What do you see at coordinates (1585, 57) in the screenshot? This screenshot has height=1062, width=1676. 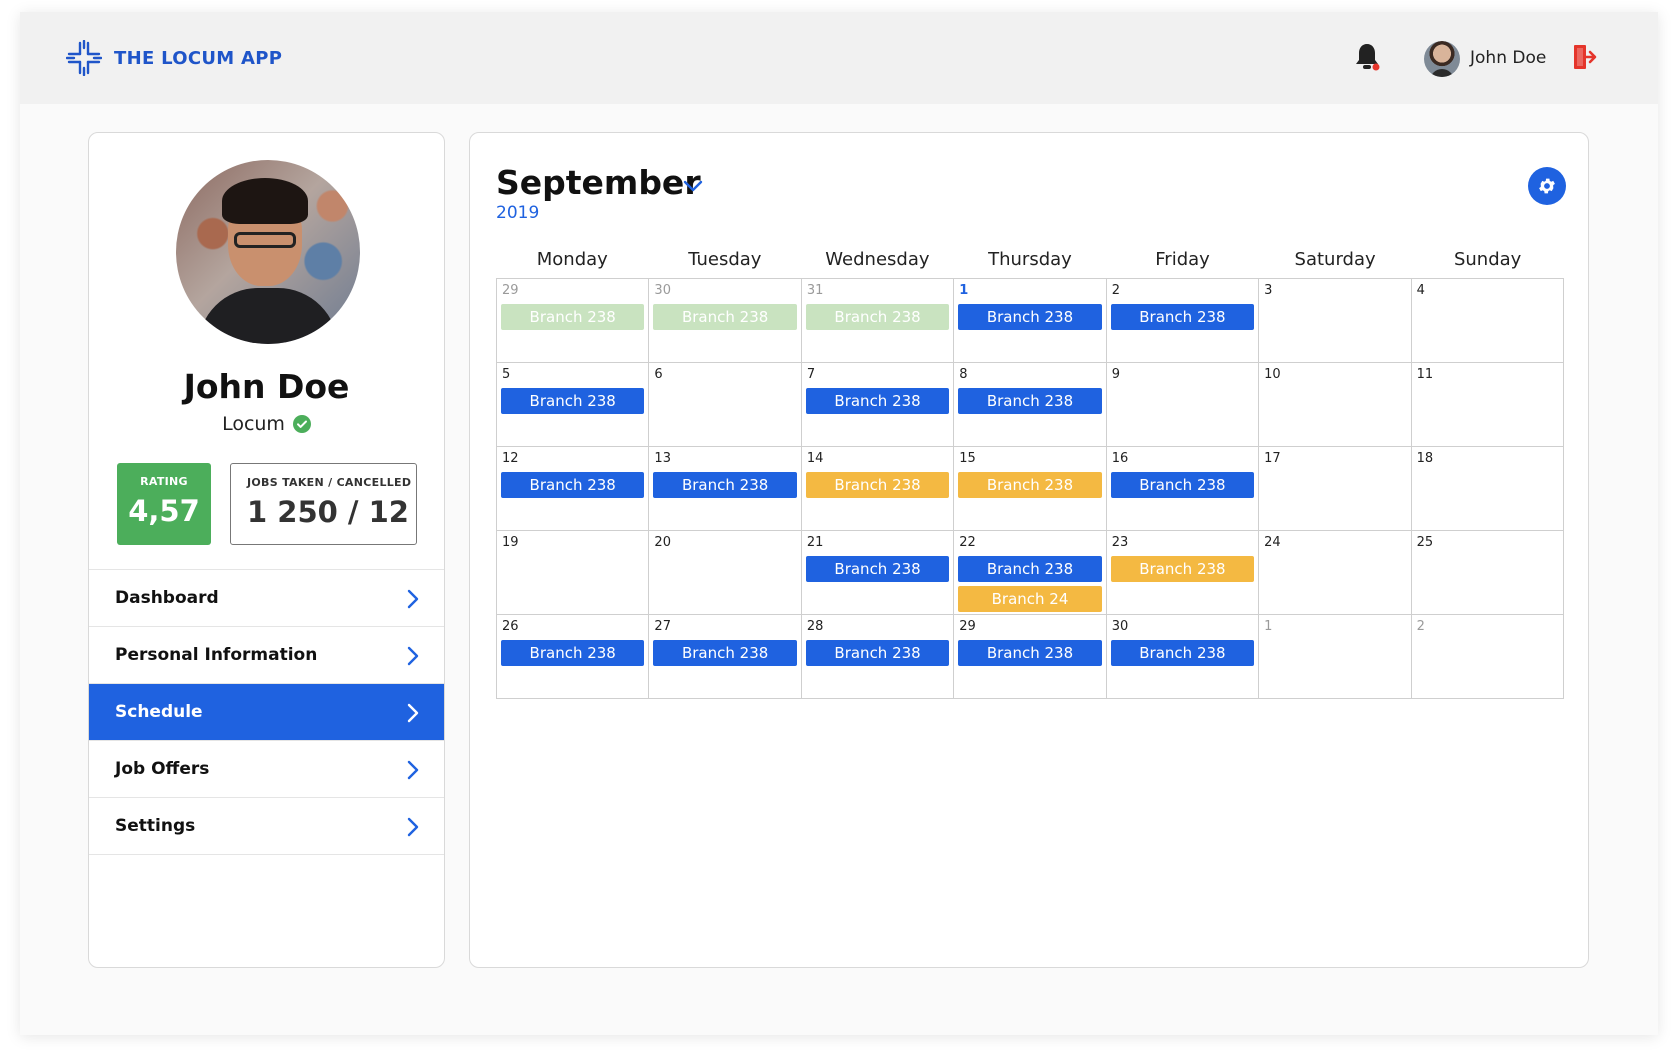 I see `logout-icon` at bounding box center [1585, 57].